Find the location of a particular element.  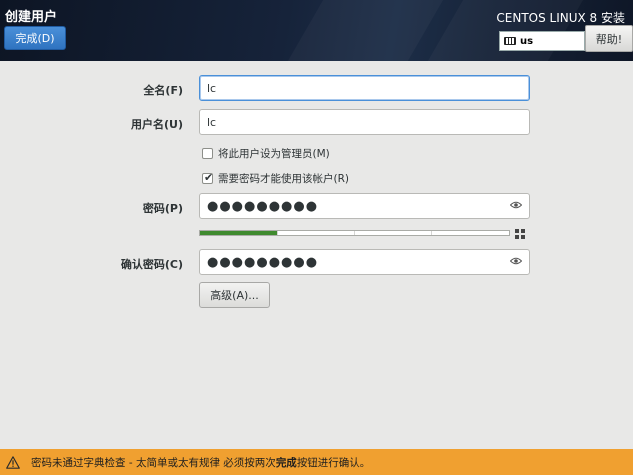

product-title: CENTOS LINUX 8 安装 is located at coordinates (560, 18).